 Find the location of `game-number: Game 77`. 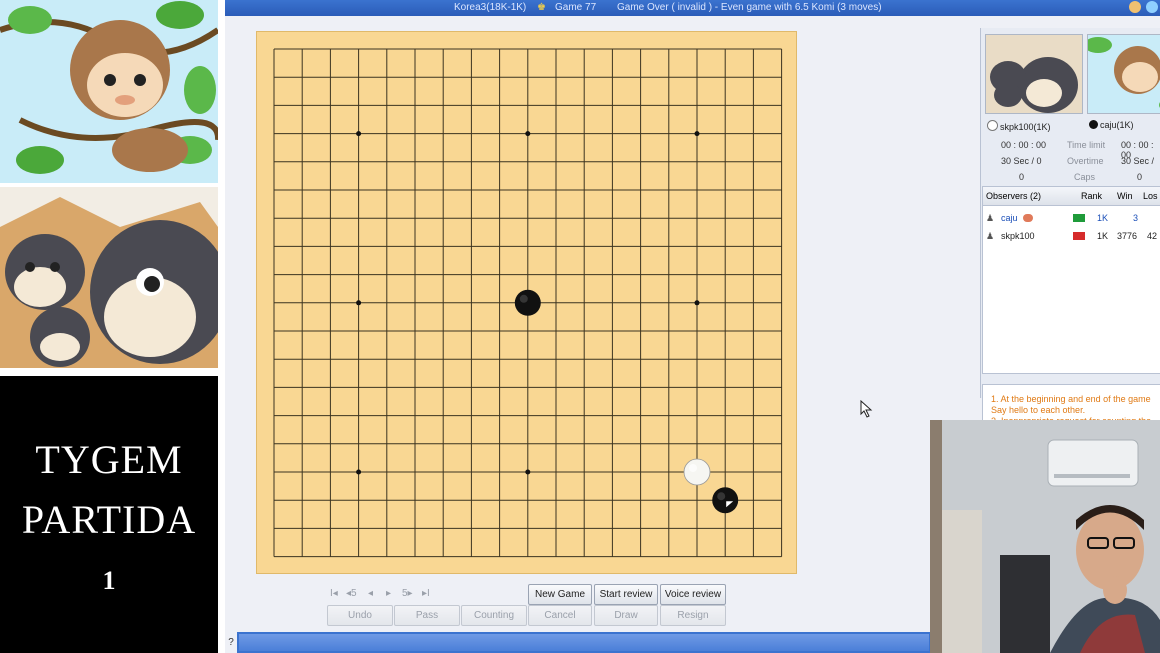

game-number: Game 77 is located at coordinates (576, 7).